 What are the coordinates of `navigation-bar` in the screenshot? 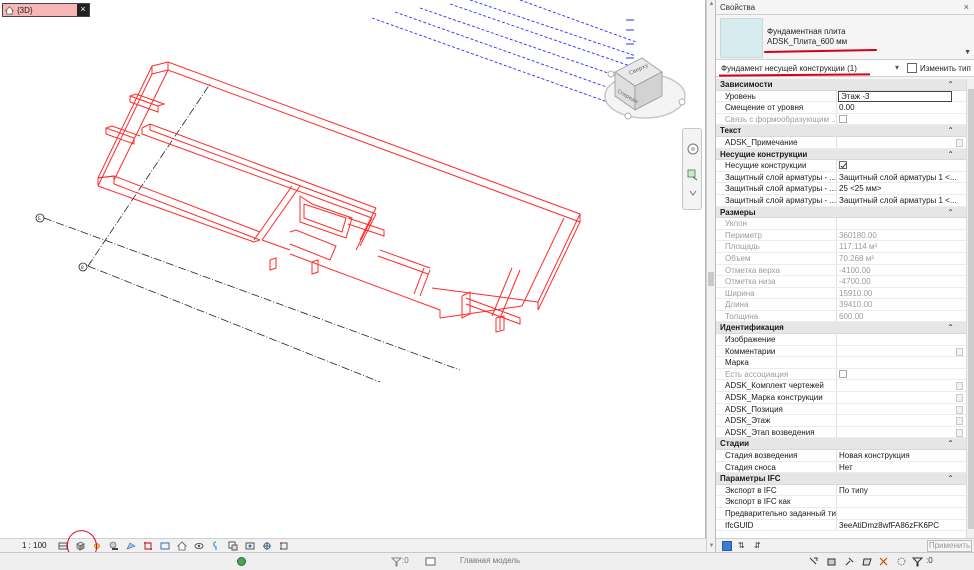 It's located at (692, 169).